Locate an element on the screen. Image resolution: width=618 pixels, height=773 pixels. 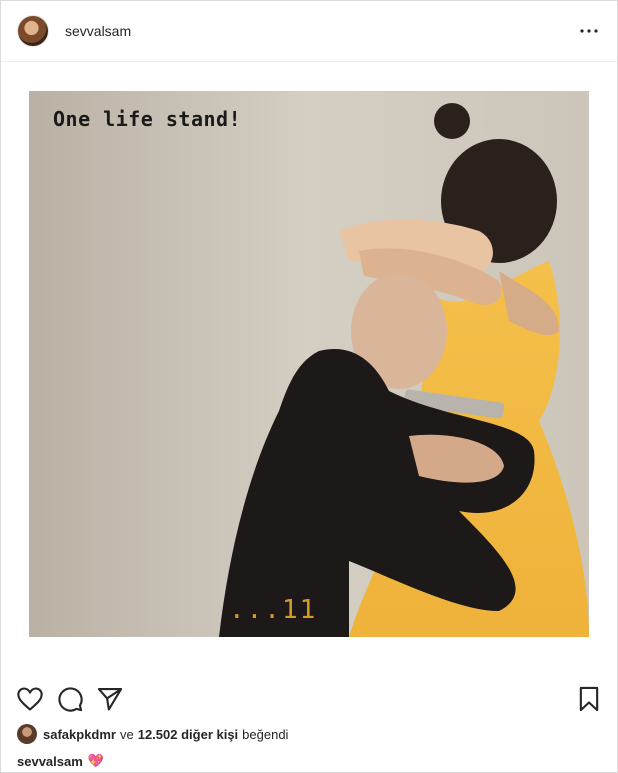
more-options-icon is located at coordinates (589, 31).